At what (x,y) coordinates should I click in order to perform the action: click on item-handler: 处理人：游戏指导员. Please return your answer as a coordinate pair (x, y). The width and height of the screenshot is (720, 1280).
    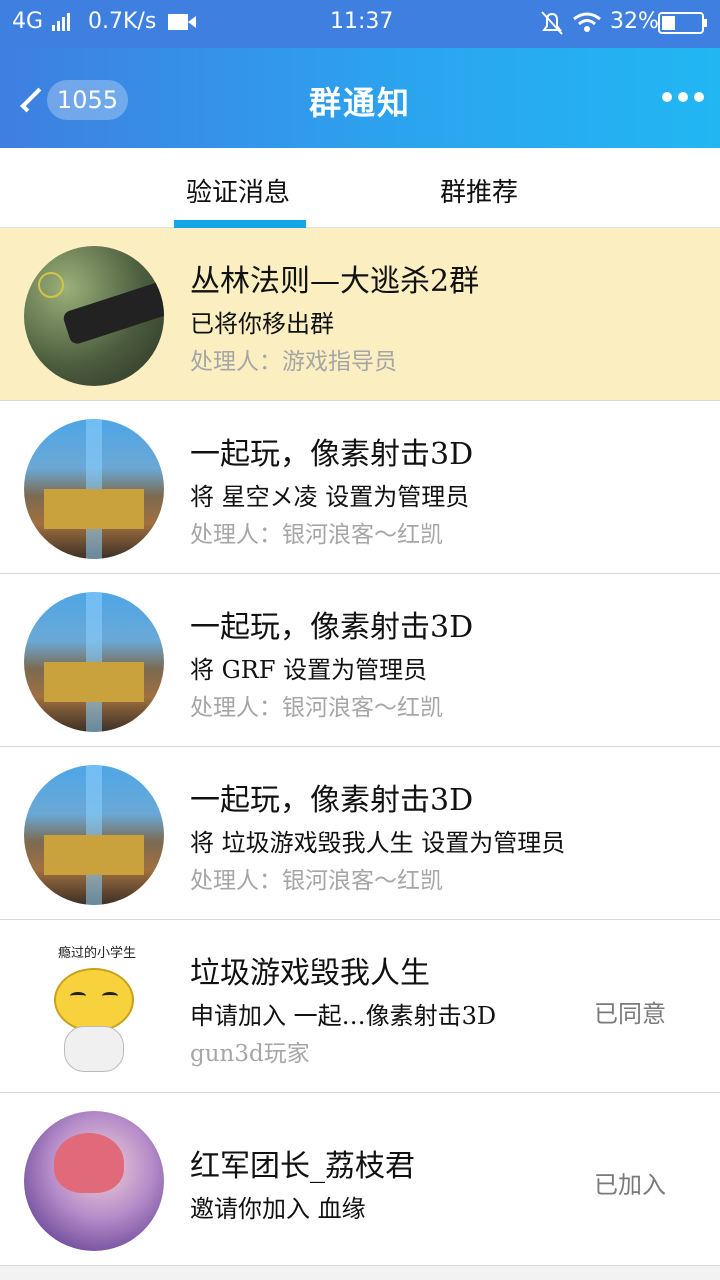
    Looking at the image, I should click on (293, 362).